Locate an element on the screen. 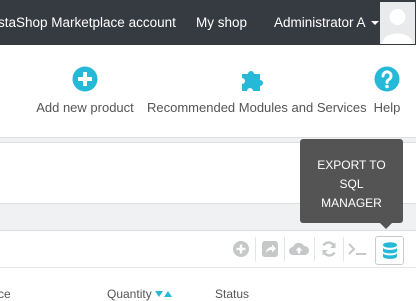  cloud-upload-icon is located at coordinates (299, 248).